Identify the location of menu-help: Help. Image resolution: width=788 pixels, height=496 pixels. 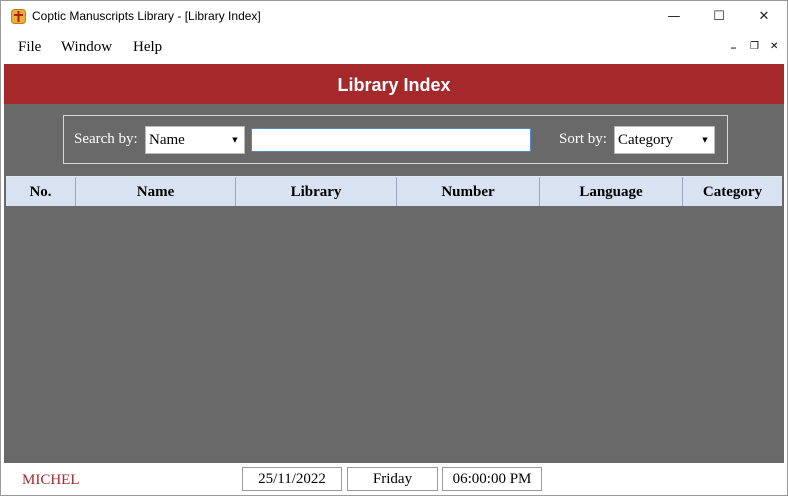
(147, 47).